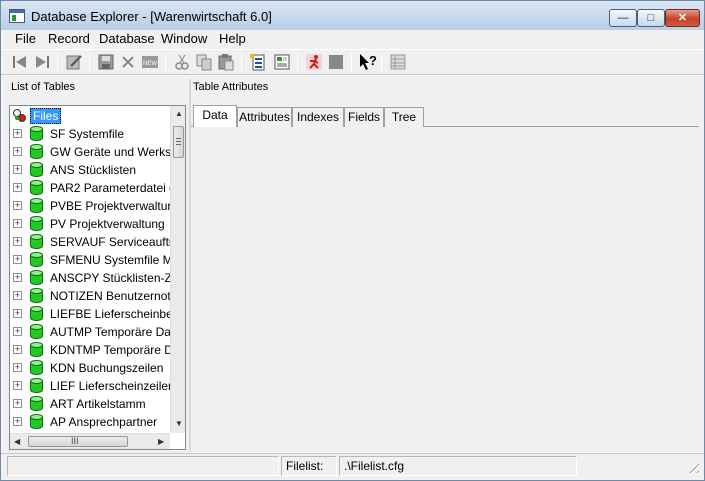 This screenshot has width=705, height=481. I want to click on tree-item-label: ANSCPY Stücklisten-Zü, so click(114, 278).